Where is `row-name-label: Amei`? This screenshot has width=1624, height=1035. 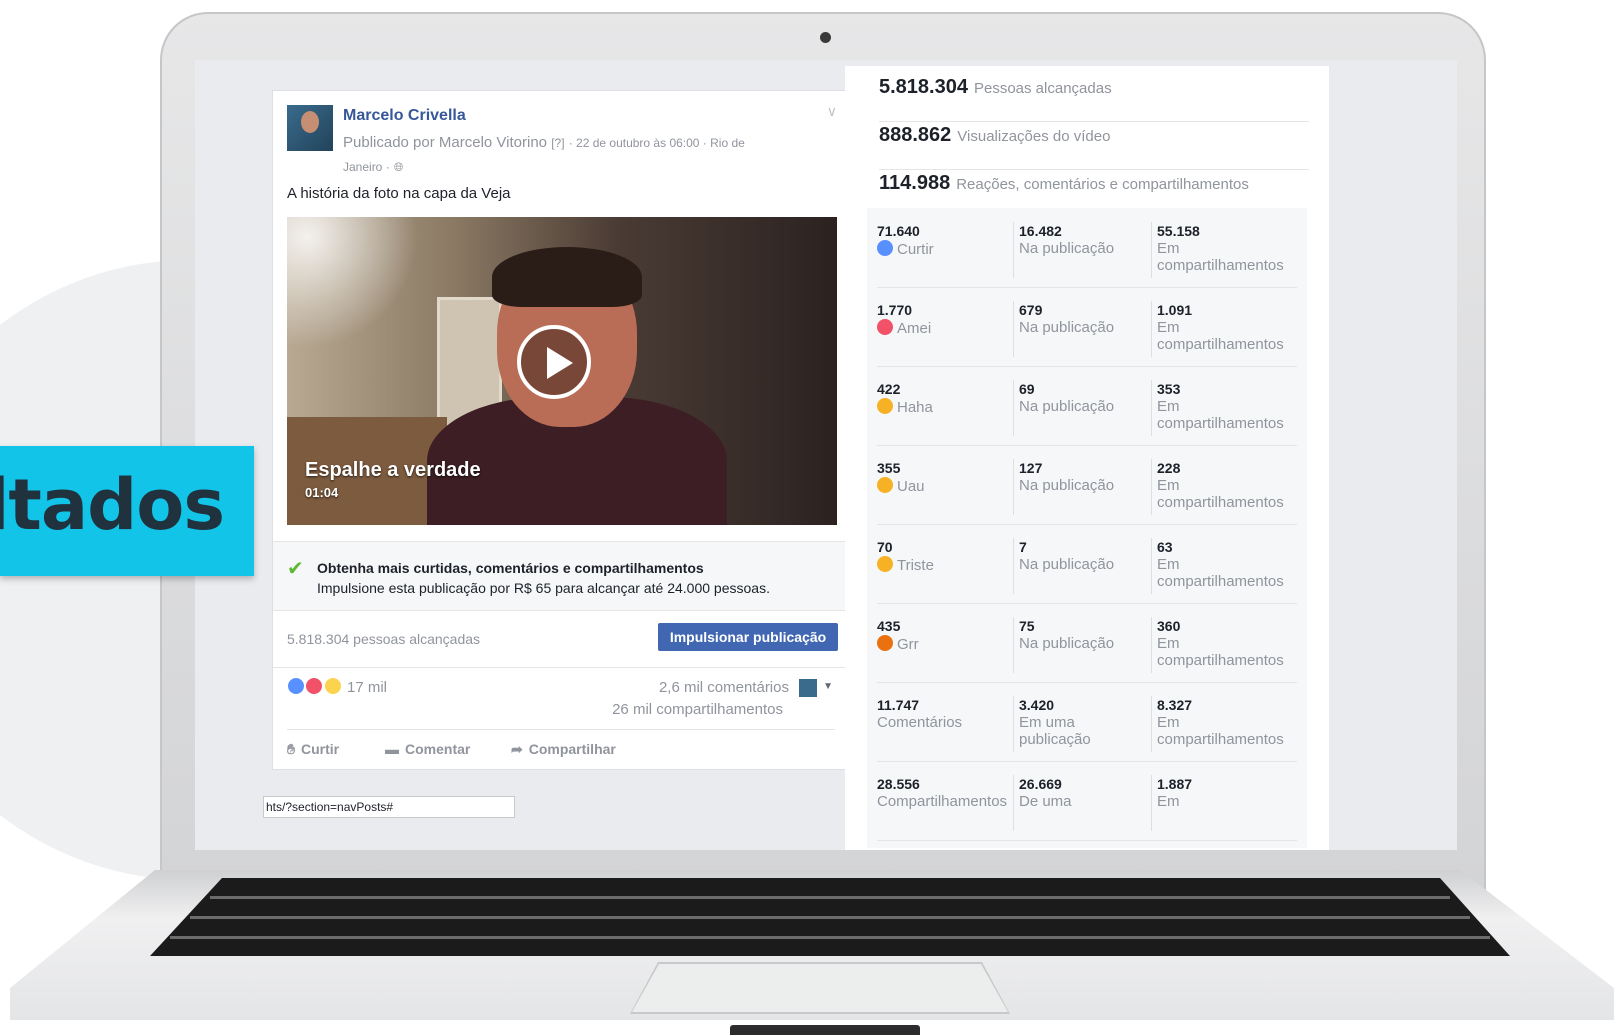
row-name-label: Amei is located at coordinates (914, 328).